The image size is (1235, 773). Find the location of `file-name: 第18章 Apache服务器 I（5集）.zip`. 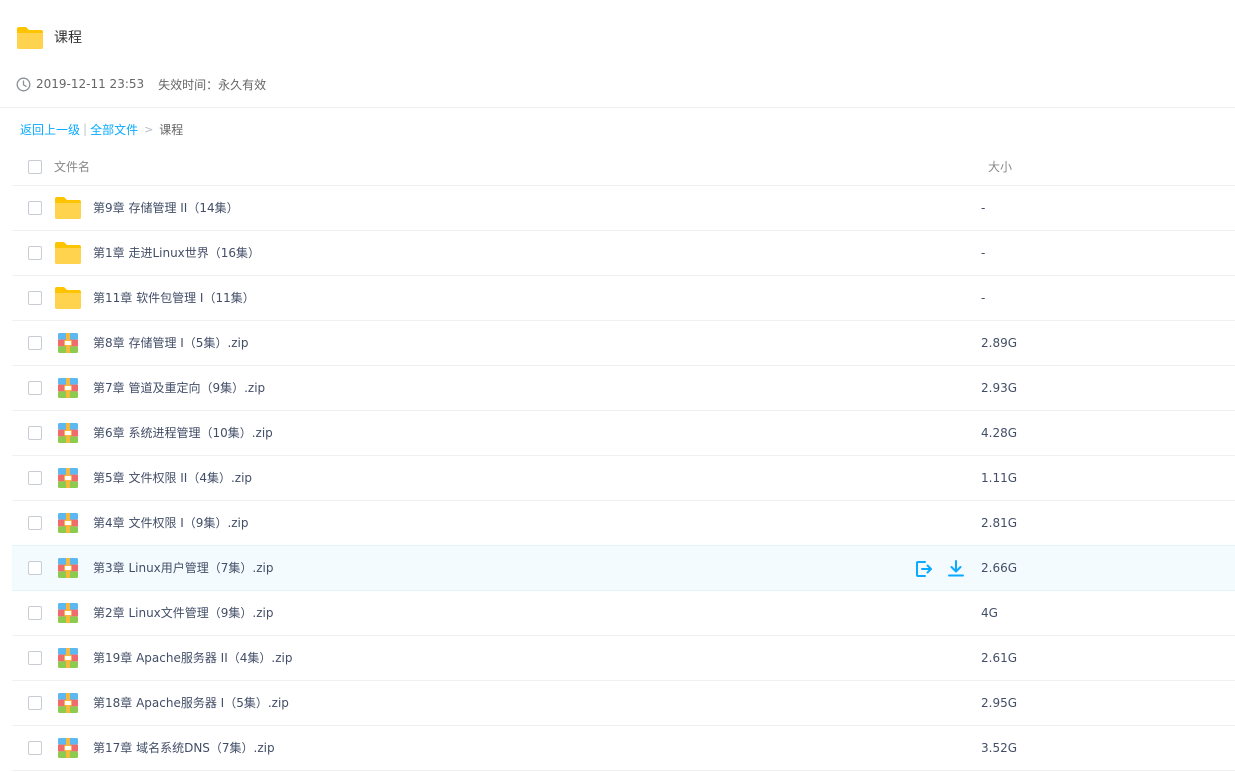

file-name: 第18章 Apache服务器 I（5集）.zip is located at coordinates (191, 703).